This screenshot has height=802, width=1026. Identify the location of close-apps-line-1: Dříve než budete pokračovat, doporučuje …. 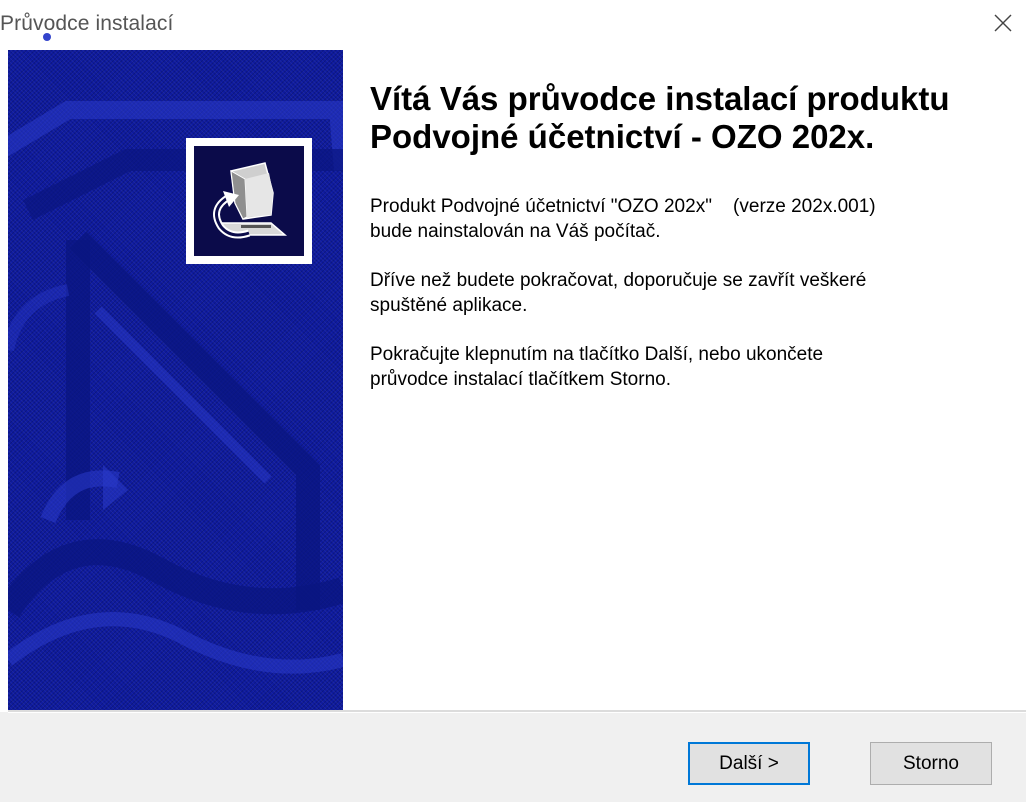
(618, 280).